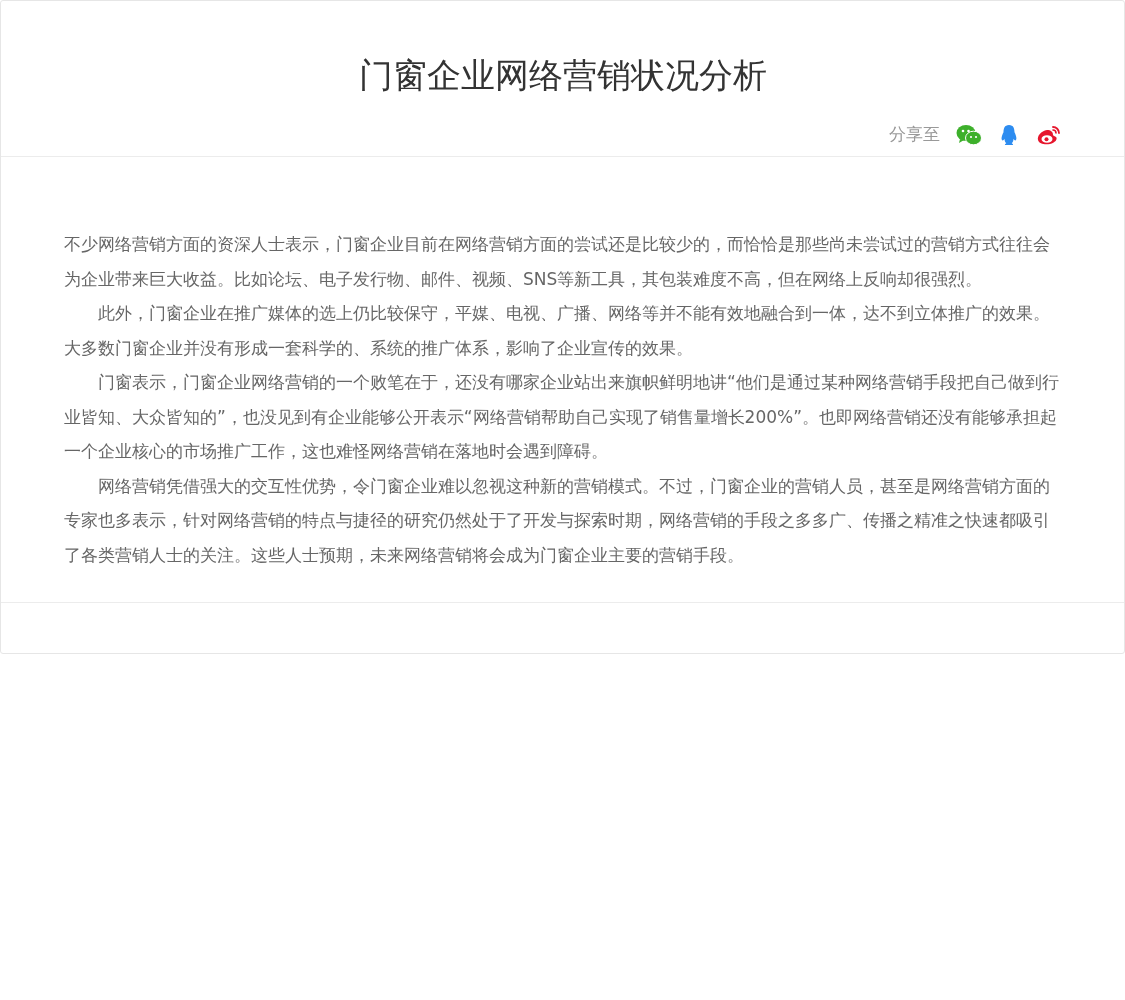 The width and height of the screenshot is (1125, 1000). What do you see at coordinates (557, 331) in the screenshot?
I see `paragraph: 此外，门窗企业在推广媒体的选上仍比较保守，平媒、电视、广播、网络等并不能有效地融合到一体，达不到立体推广的效果。大多数门窗企业并没有形成一套科学的、系统的推广体系，影响了企业宣传的效果。` at bounding box center [557, 331].